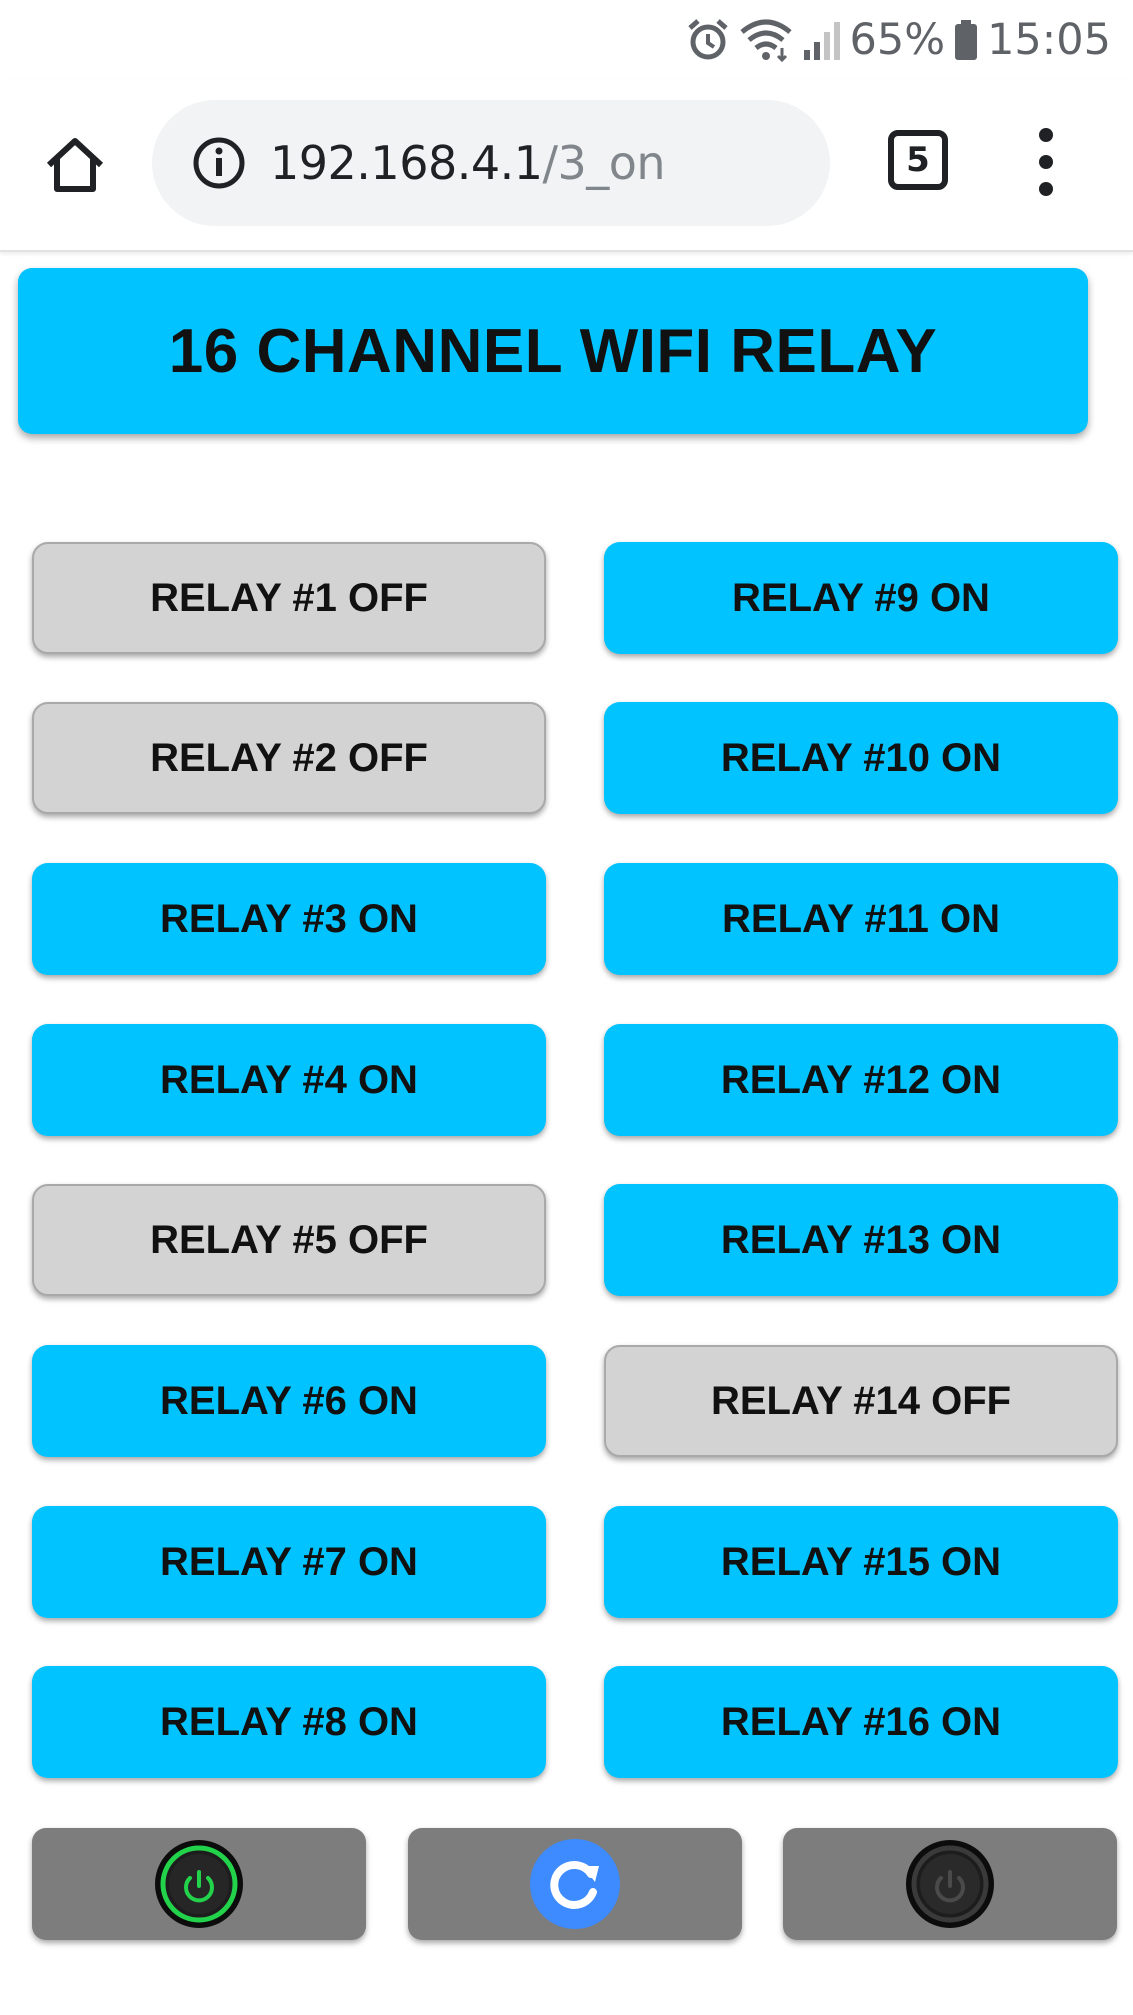 This screenshot has height=2015, width=1133. I want to click on relay-6-button: RELAY #6 ON, so click(289, 1401).